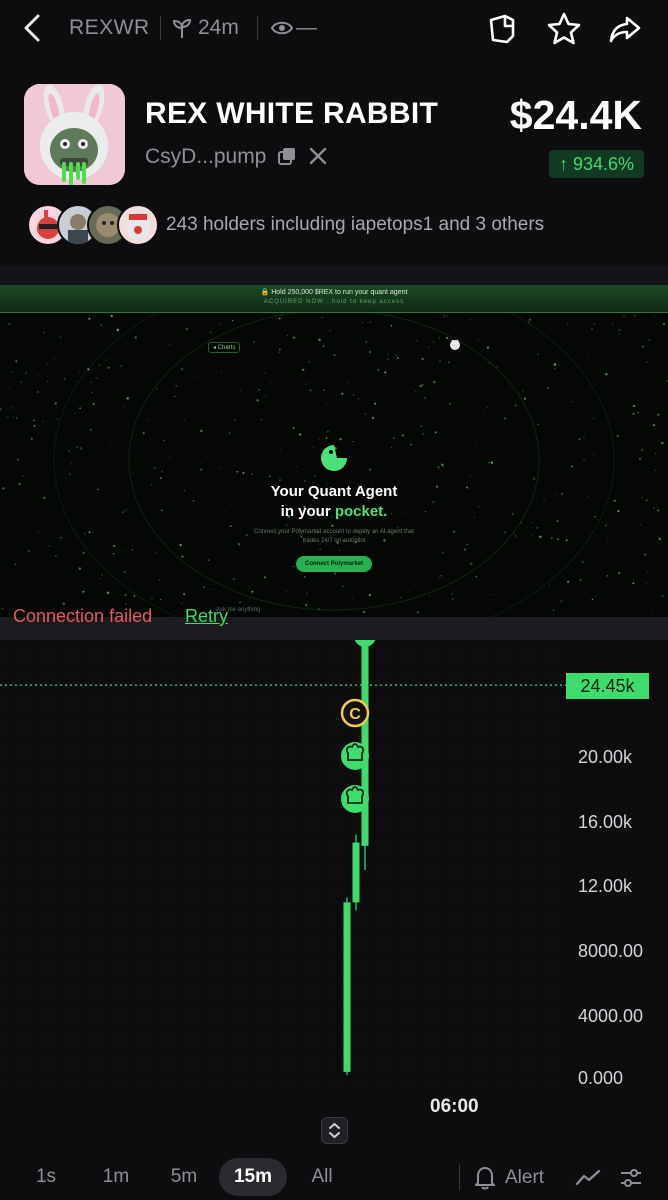 This screenshot has height=1200, width=668. Describe the element at coordinates (631, 1178) in the screenshot. I see `settings-sliders-icon` at that location.